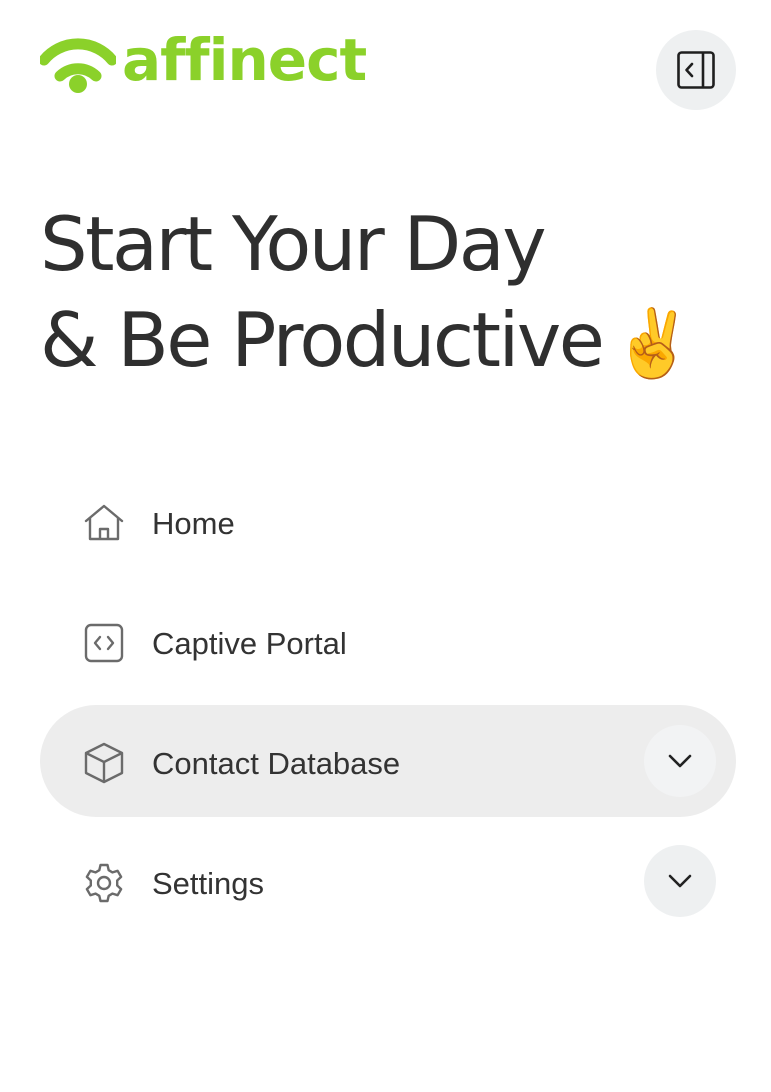  I want to click on sidebar-collapse-icon, so click(696, 70).